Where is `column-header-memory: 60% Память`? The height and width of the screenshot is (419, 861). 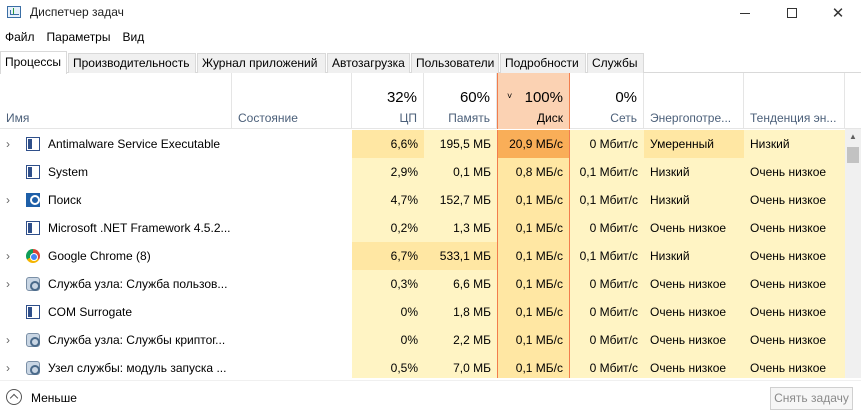
column-header-memory: 60% Память is located at coordinates (460, 101).